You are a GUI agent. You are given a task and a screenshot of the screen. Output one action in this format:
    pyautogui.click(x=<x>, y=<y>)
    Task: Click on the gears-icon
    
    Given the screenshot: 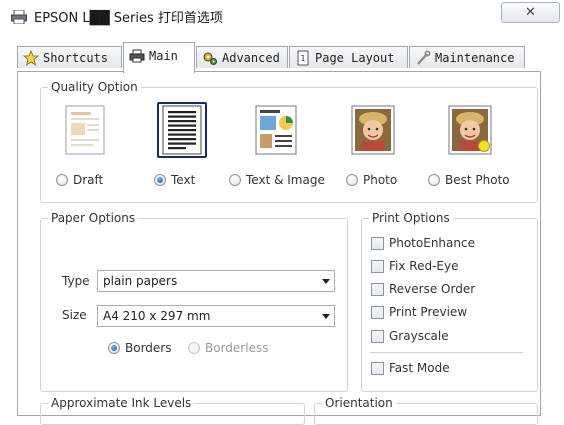 What is the action you would take?
    pyautogui.click(x=210, y=58)
    